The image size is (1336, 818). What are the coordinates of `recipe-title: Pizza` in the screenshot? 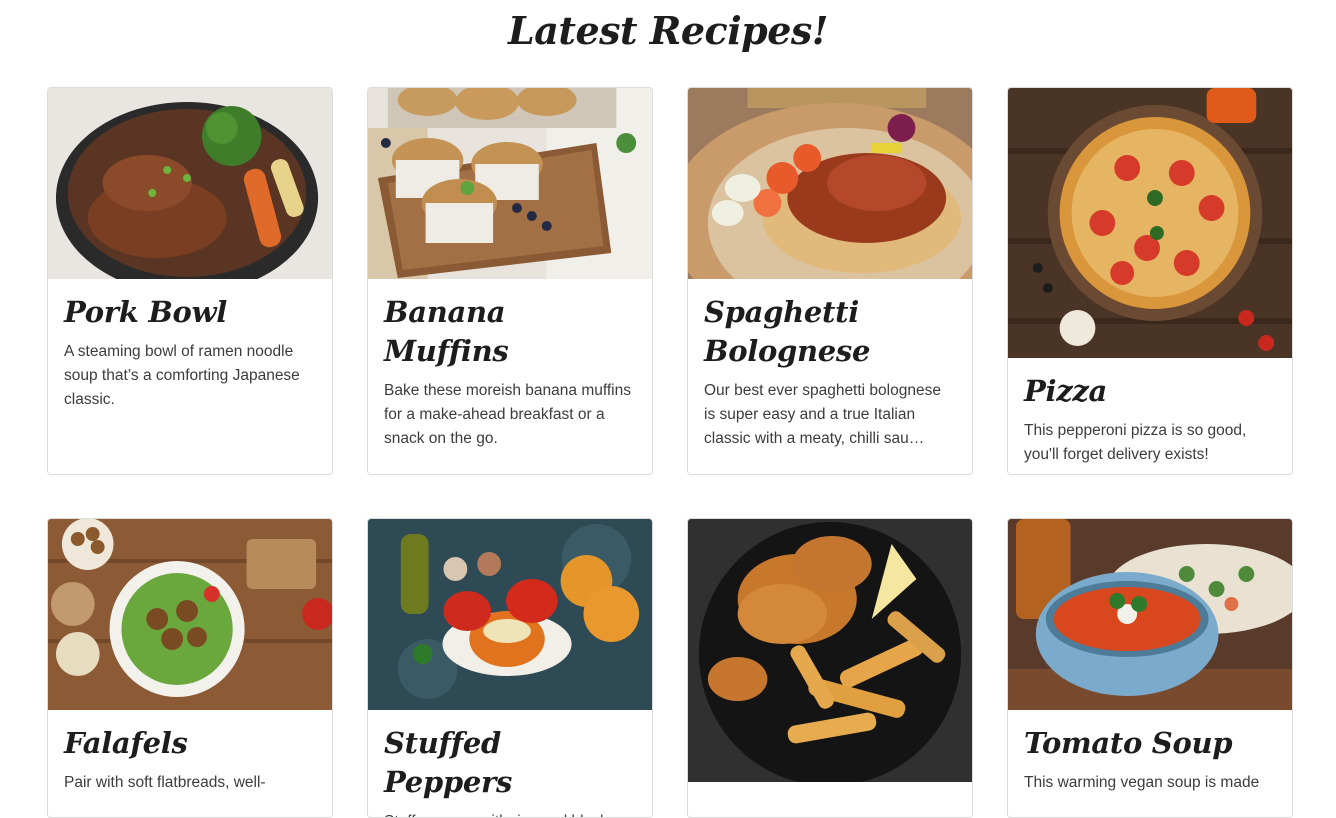 It's located at (1150, 391).